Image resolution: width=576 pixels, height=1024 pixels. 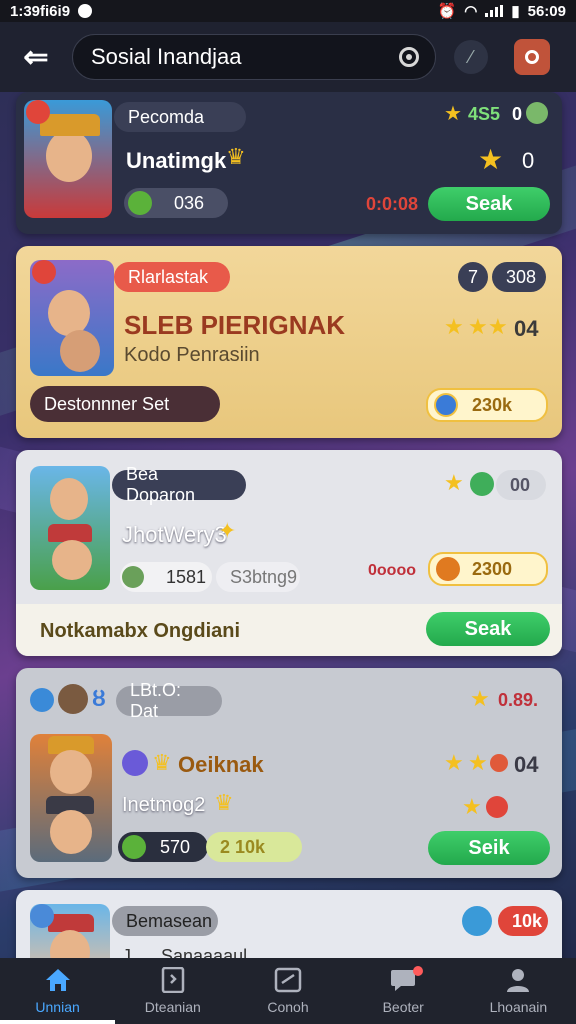 I want to click on chip-text: S3btng9, so click(x=258, y=577).